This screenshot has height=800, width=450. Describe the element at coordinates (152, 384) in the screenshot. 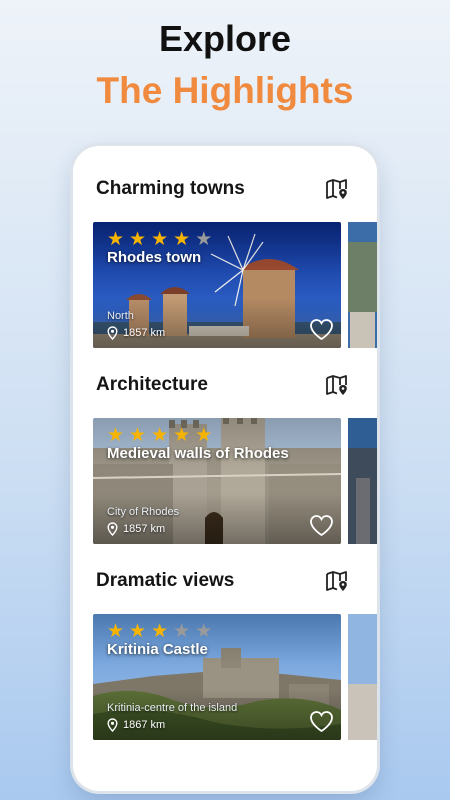

I see `section-title: Architecture` at that location.